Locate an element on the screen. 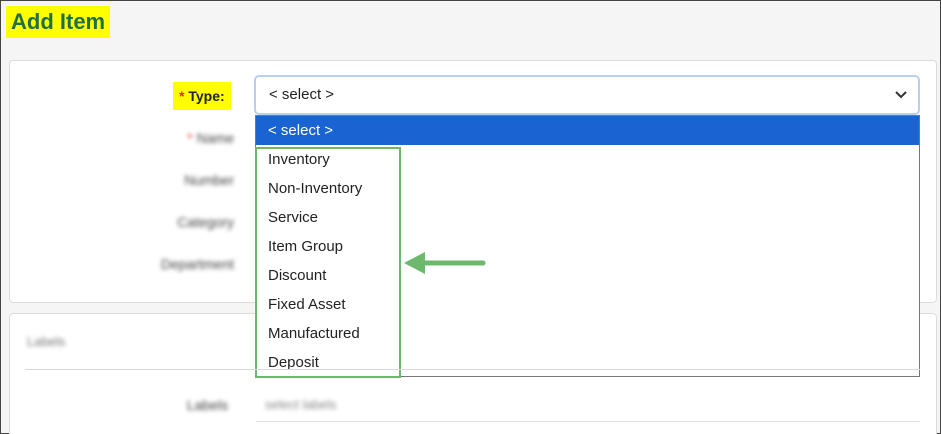 Image resolution: width=941 pixels, height=434 pixels. labels-section-title: Labels is located at coordinates (46, 341).